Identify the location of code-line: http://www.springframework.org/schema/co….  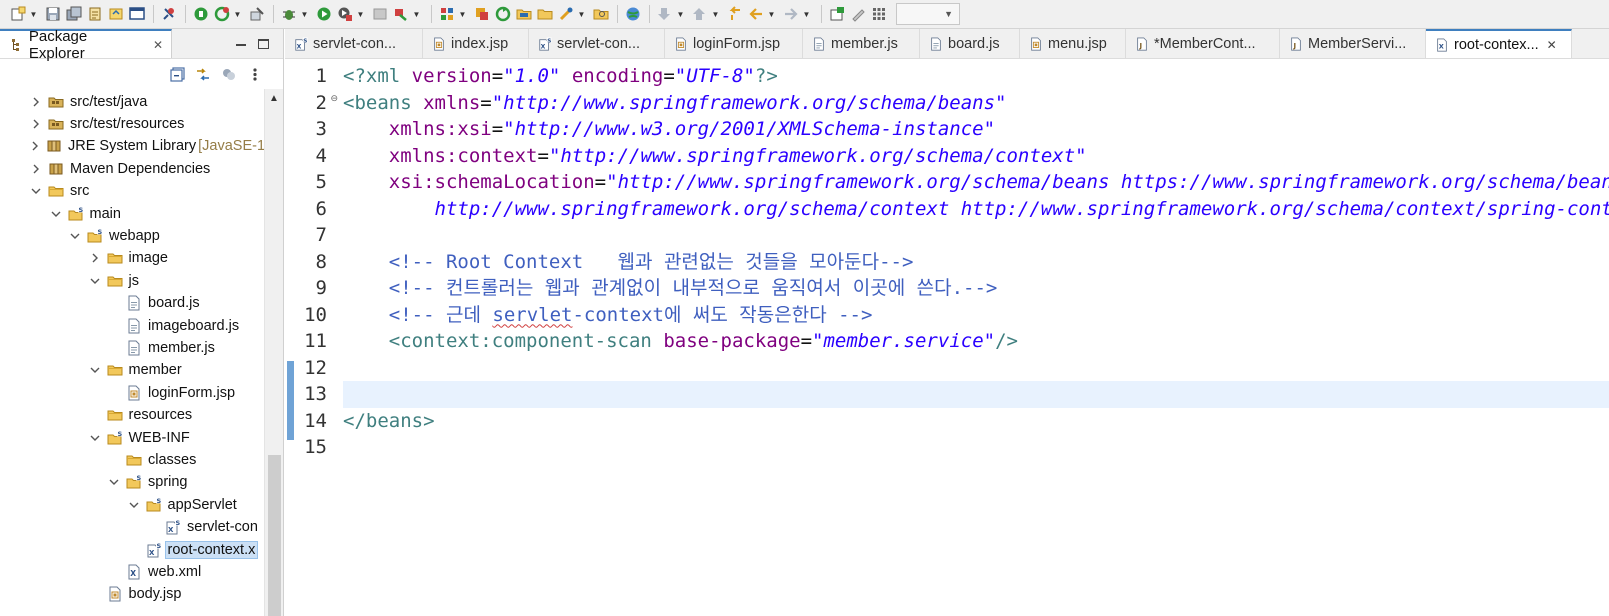
(976, 209).